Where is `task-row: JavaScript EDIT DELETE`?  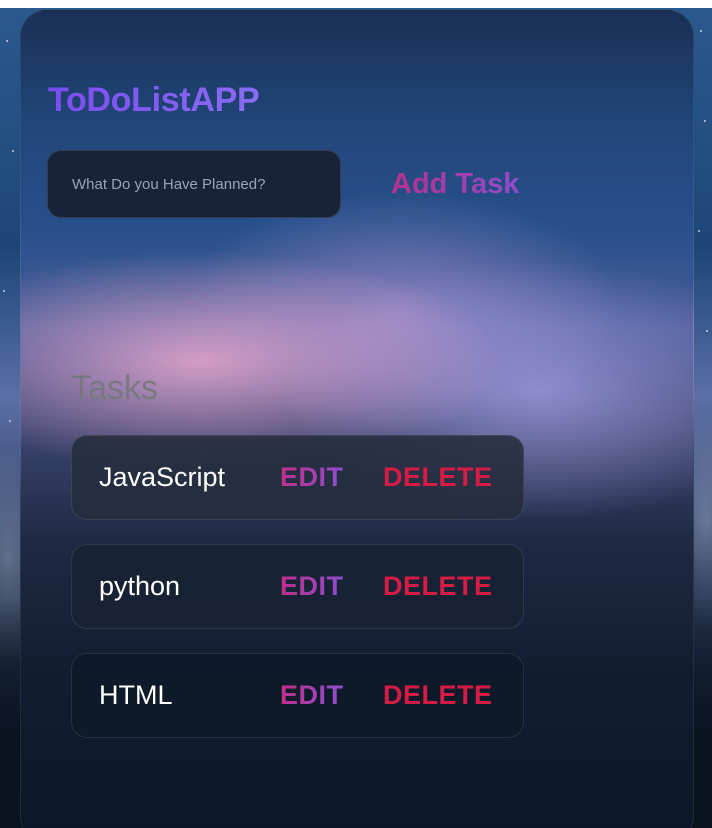
task-row: JavaScript EDIT DELETE is located at coordinates (297, 477).